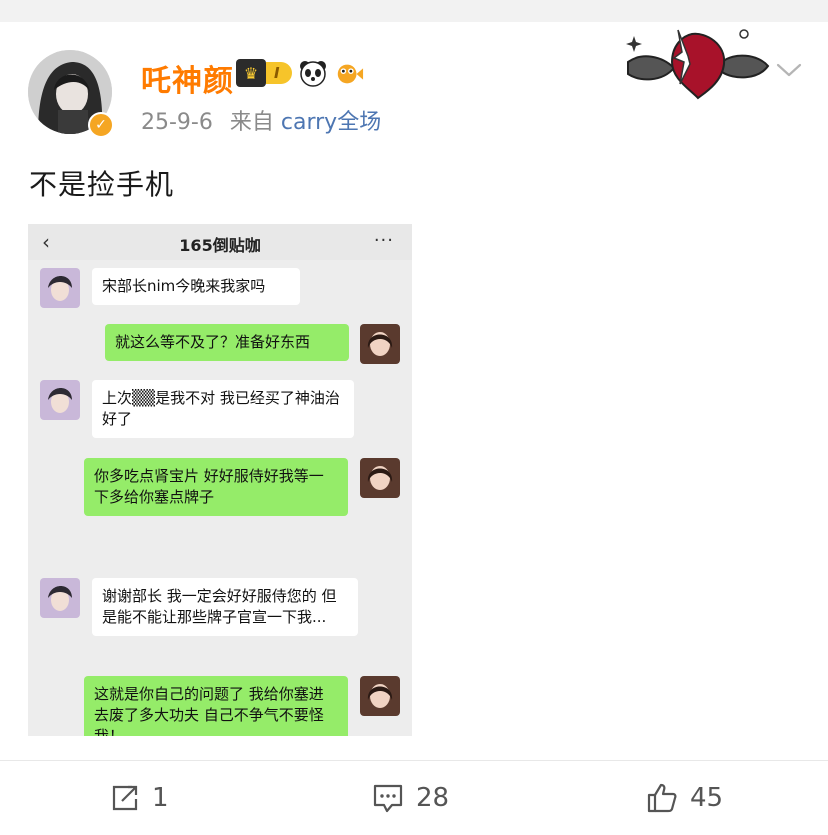 The height and width of the screenshot is (835, 828). Describe the element at coordinates (216, 487) in the screenshot. I see `chat-message: 你多吃点肾宝片 好好服侍好我等一下多给你塞点牌子` at that location.